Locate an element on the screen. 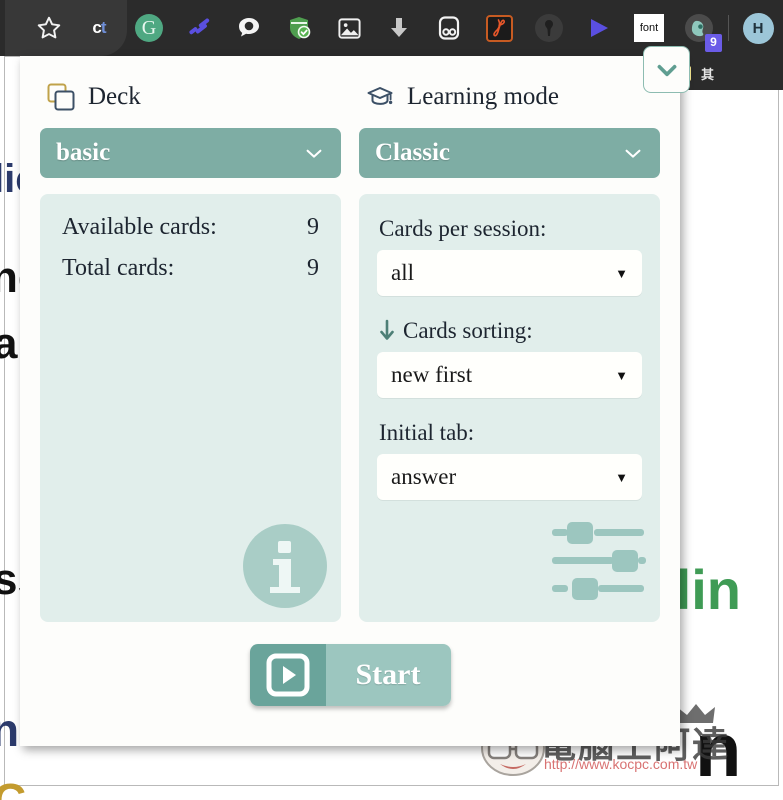  stat-row: Available cards: 9 is located at coordinates (190, 227).